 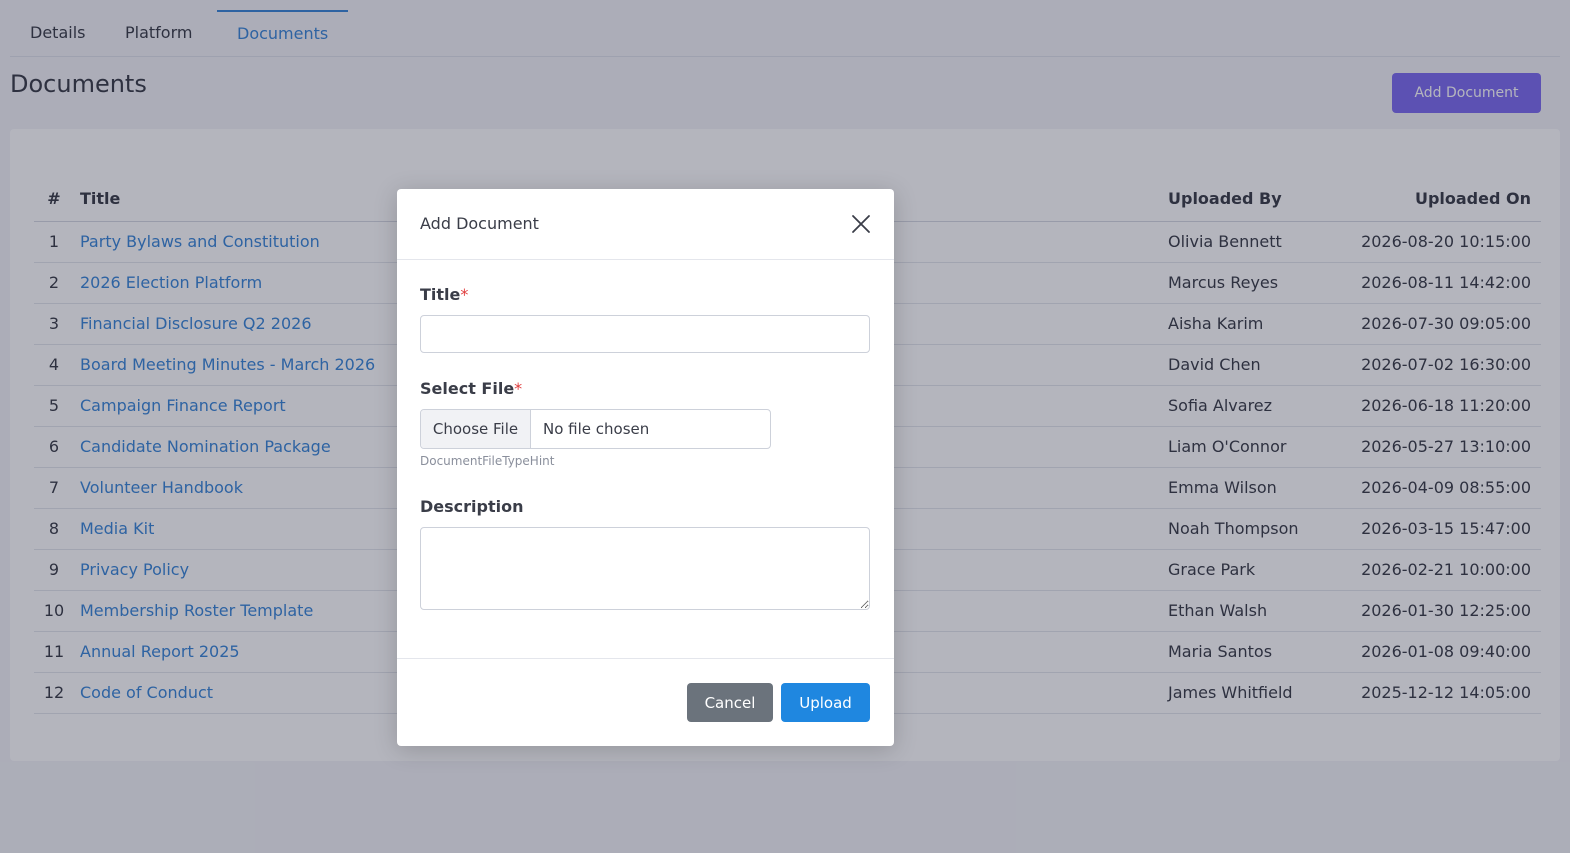 I want to click on title-input, so click(x=645, y=334).